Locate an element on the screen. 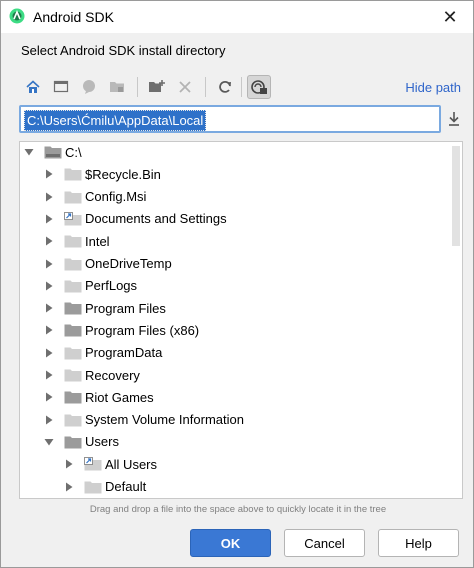 The image size is (474, 568). tree-item-label: Users is located at coordinates (102, 442).